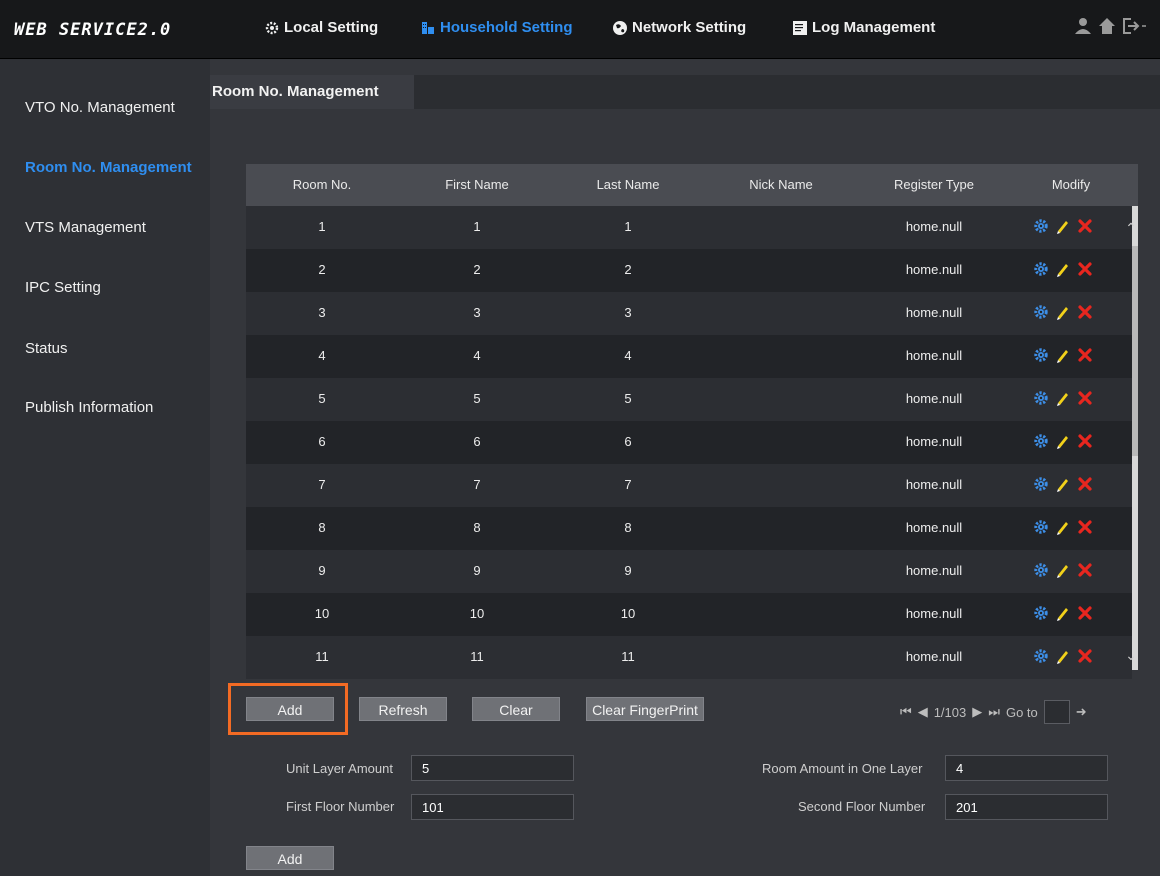 The width and height of the screenshot is (1160, 876). Describe the element at coordinates (689, 227) in the screenshot. I see `table-row: 1 1 1 home.null` at that location.